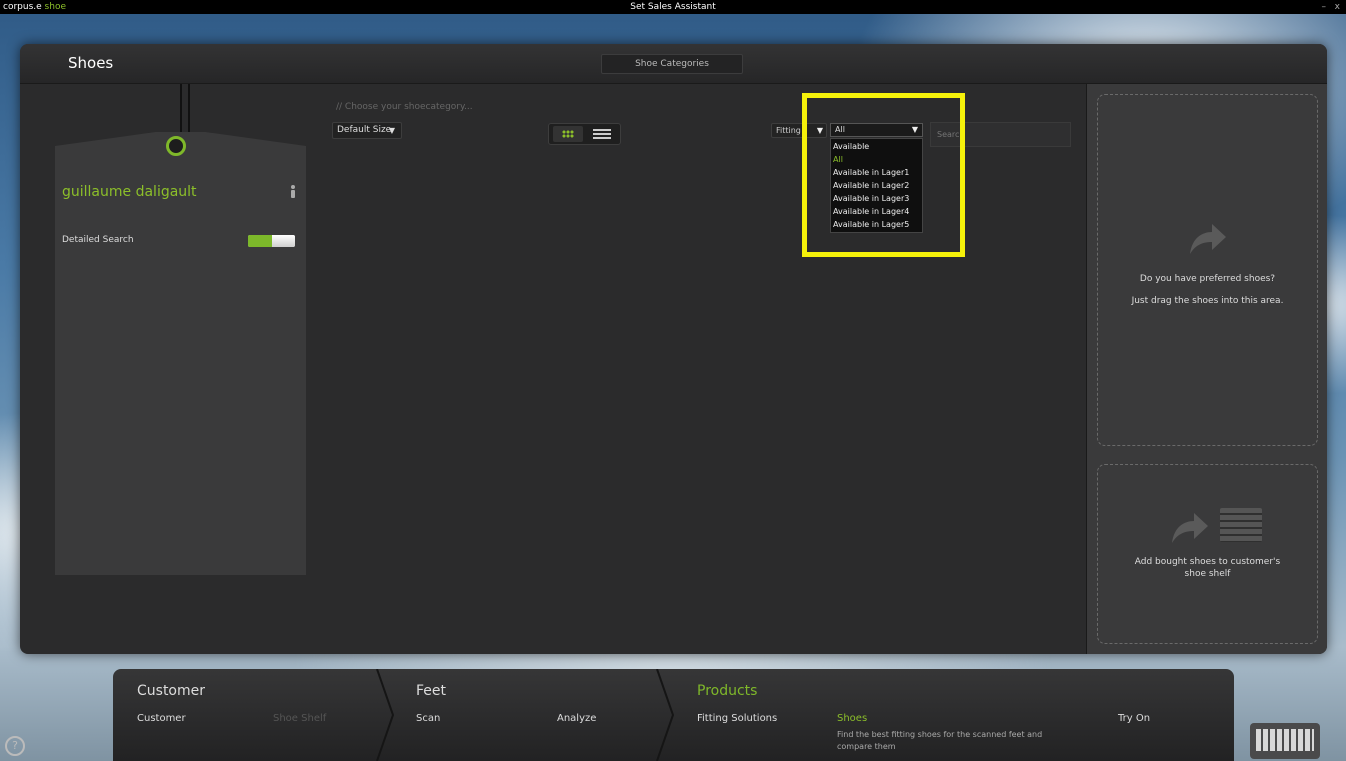  I want to click on nav-item-shoe-shelf: Shoe Shelf, so click(299, 718).